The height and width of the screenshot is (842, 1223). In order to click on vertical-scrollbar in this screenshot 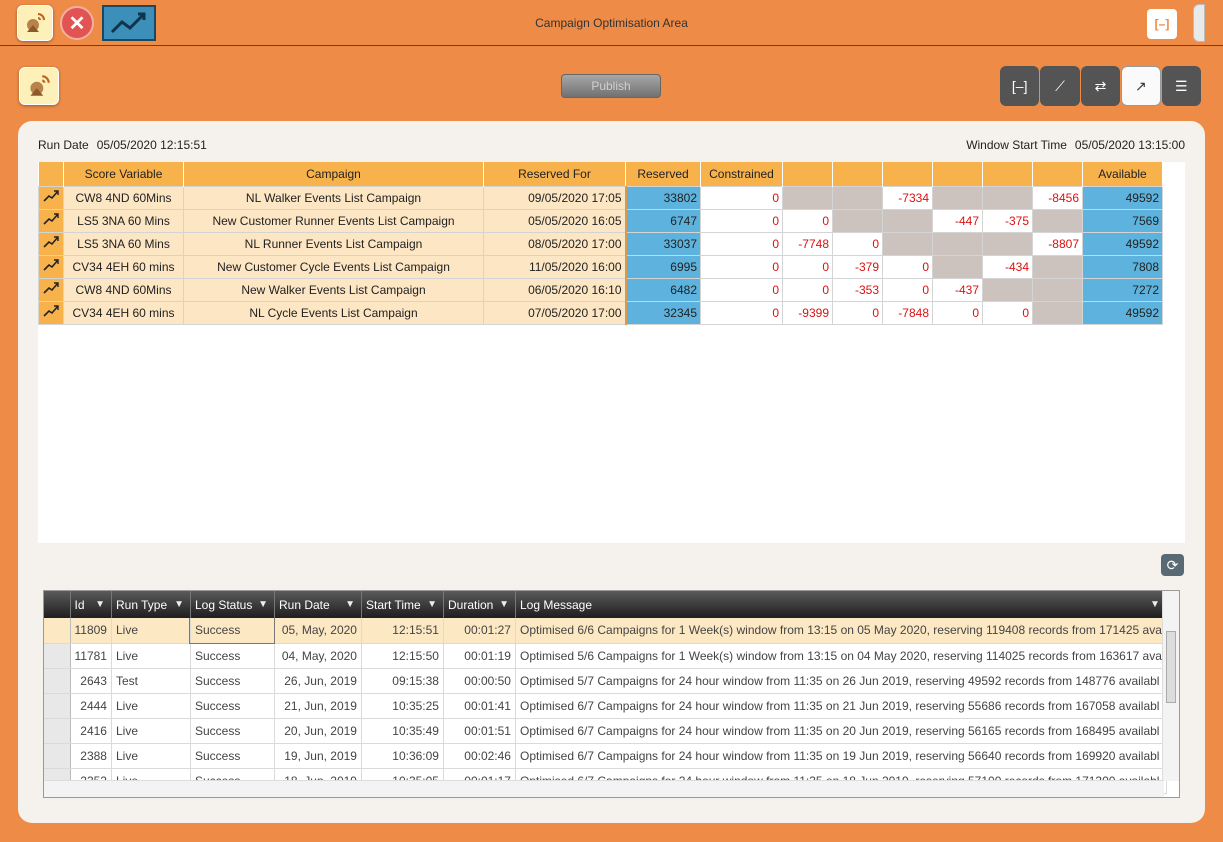, I will do `click(1170, 686)`.